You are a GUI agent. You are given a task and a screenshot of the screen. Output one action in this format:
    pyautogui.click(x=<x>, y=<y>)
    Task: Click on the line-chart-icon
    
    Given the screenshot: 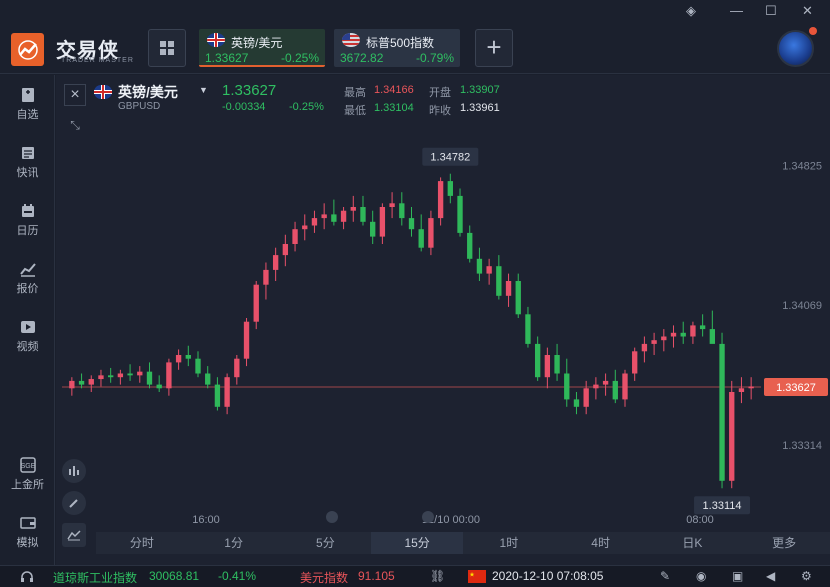 What is the action you would take?
    pyautogui.click(x=74, y=535)
    